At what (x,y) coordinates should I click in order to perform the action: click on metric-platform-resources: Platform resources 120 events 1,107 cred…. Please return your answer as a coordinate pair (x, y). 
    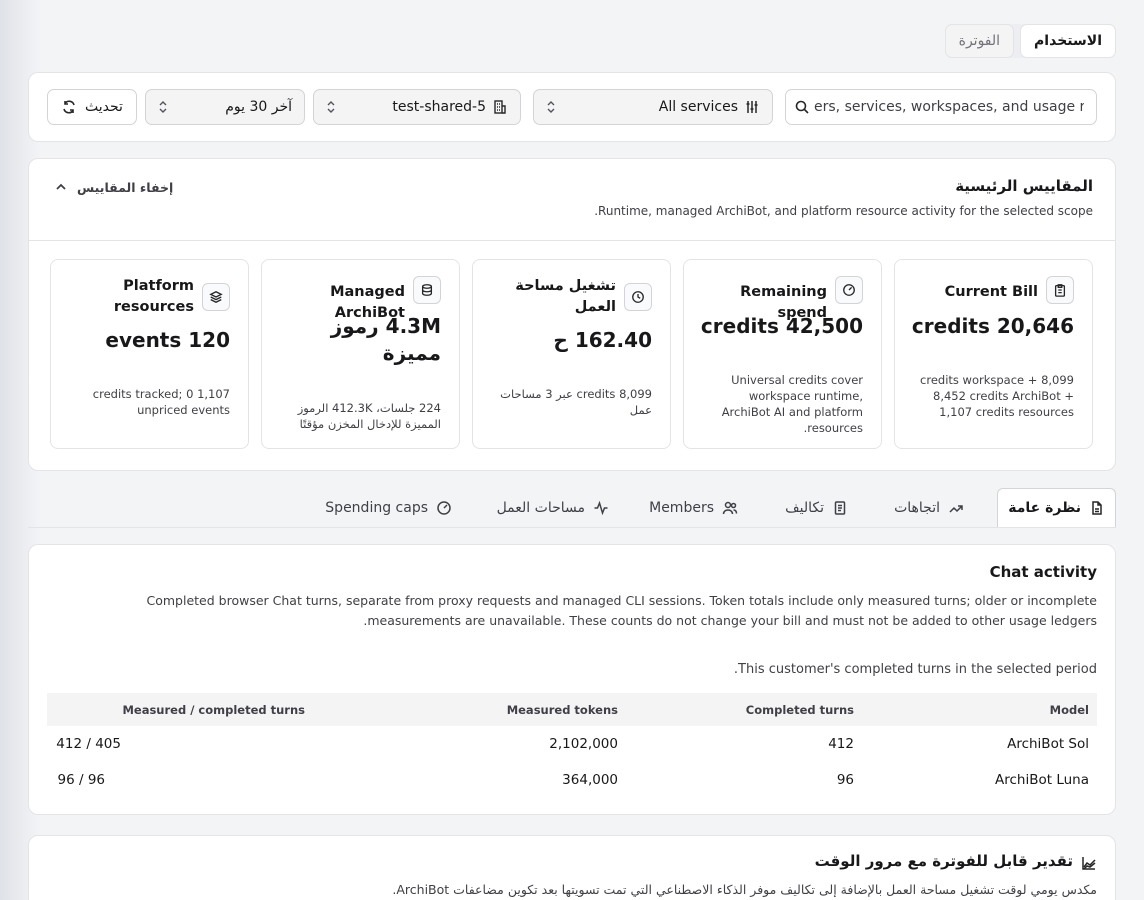
    Looking at the image, I should click on (149, 354).